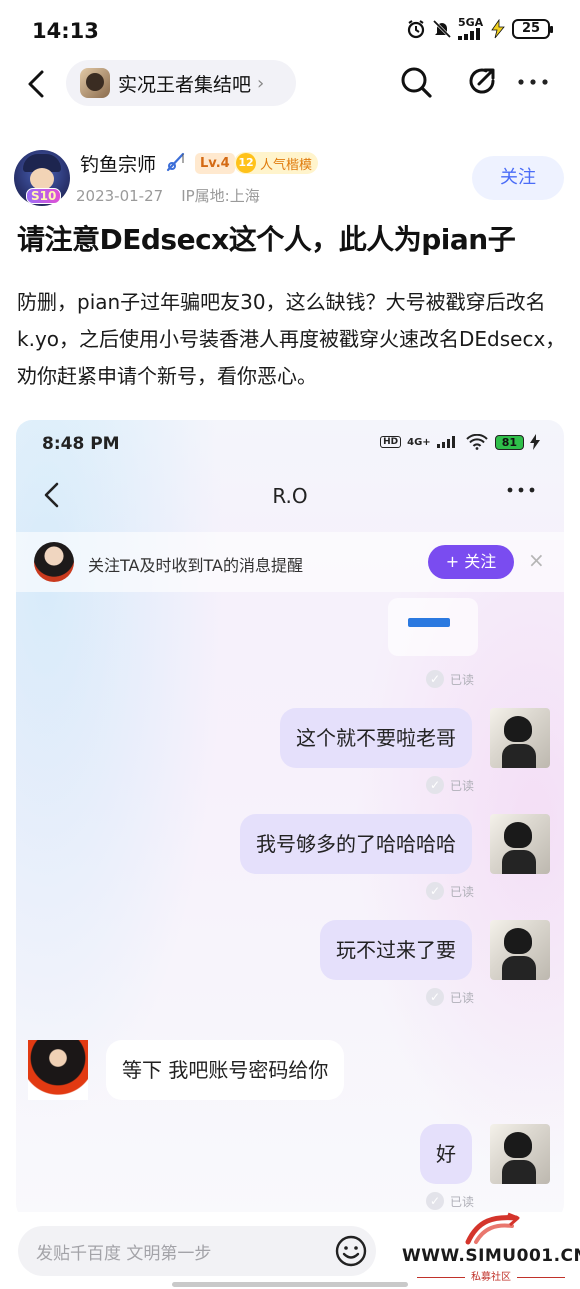  I want to click on popularity-badge: 12 人气楷模, so click(276, 163).